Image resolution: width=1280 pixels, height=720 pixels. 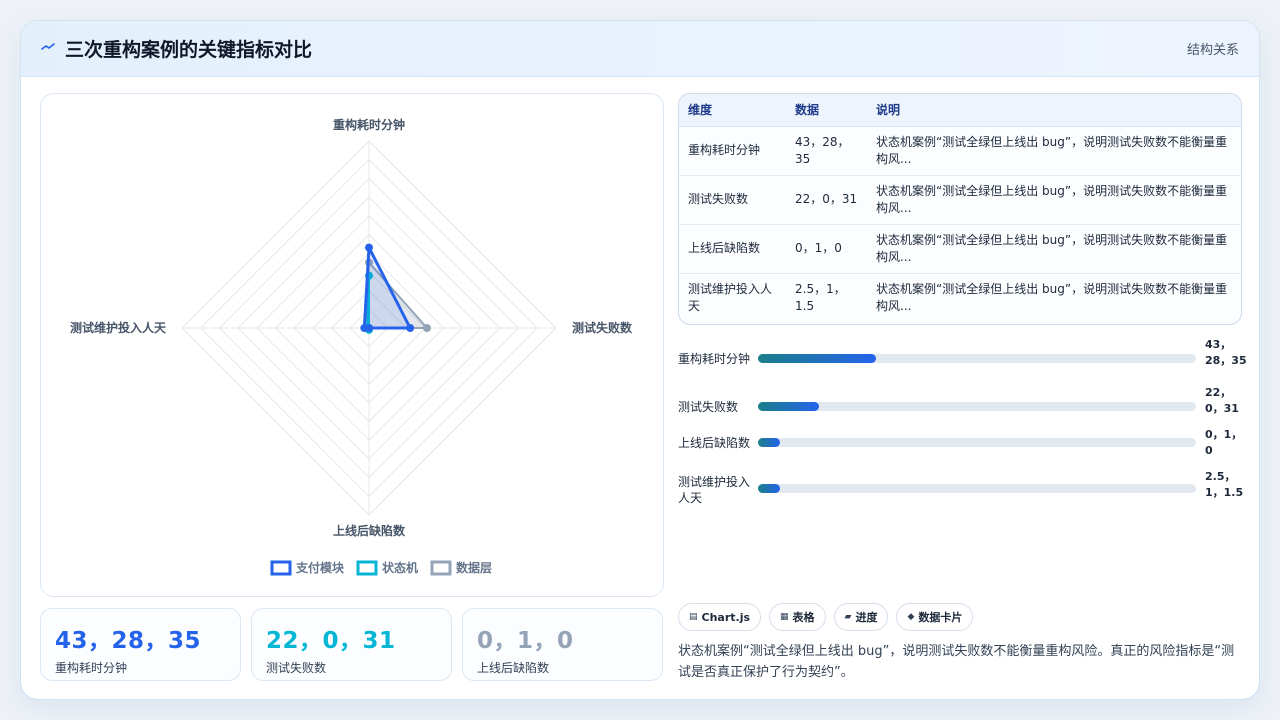 What do you see at coordinates (963, 447) in the screenshot?
I see `progress-row: 上线后缺陷数 0，1，0` at bounding box center [963, 447].